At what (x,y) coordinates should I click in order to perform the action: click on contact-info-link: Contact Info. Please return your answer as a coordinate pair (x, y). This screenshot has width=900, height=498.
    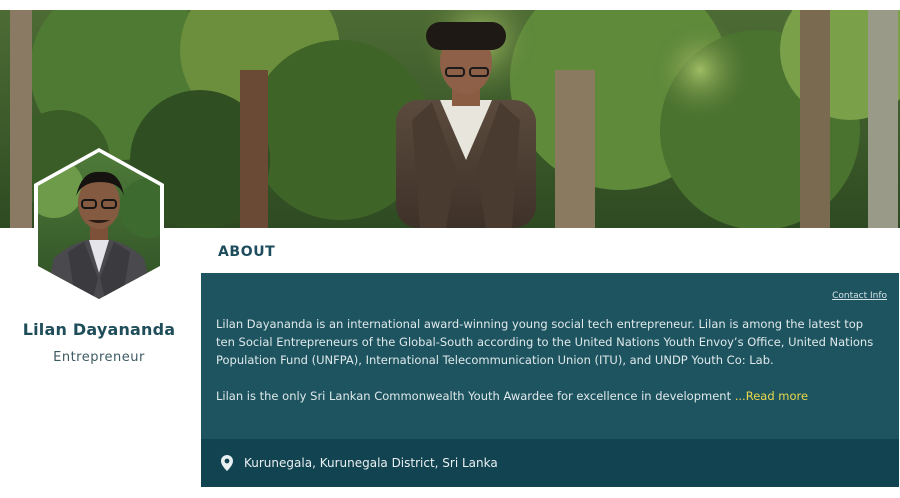
    Looking at the image, I should click on (859, 296).